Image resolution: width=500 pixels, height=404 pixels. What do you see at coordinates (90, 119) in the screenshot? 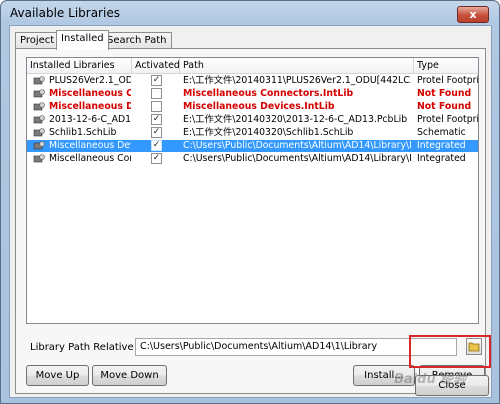
I see `library-name: 2013-12-6-C_AD13` at bounding box center [90, 119].